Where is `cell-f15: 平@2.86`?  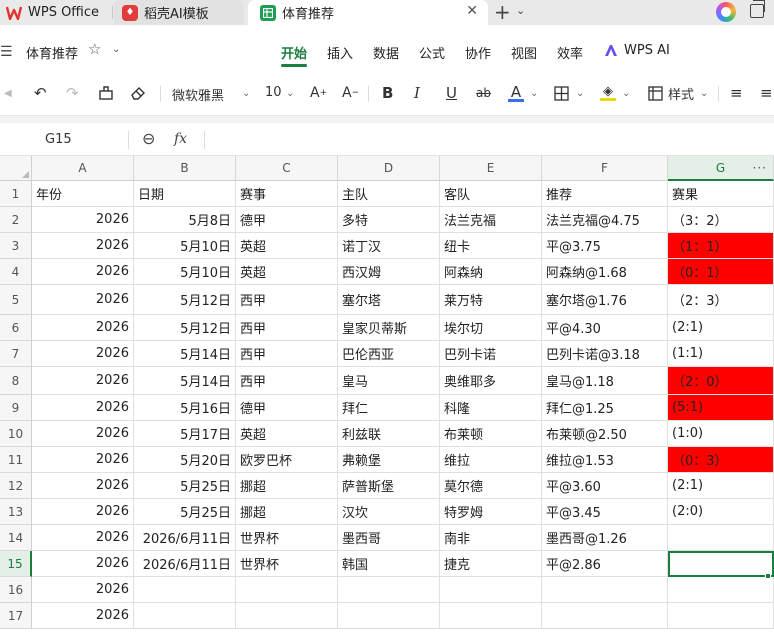
cell-f15: 平@2.86 is located at coordinates (605, 564).